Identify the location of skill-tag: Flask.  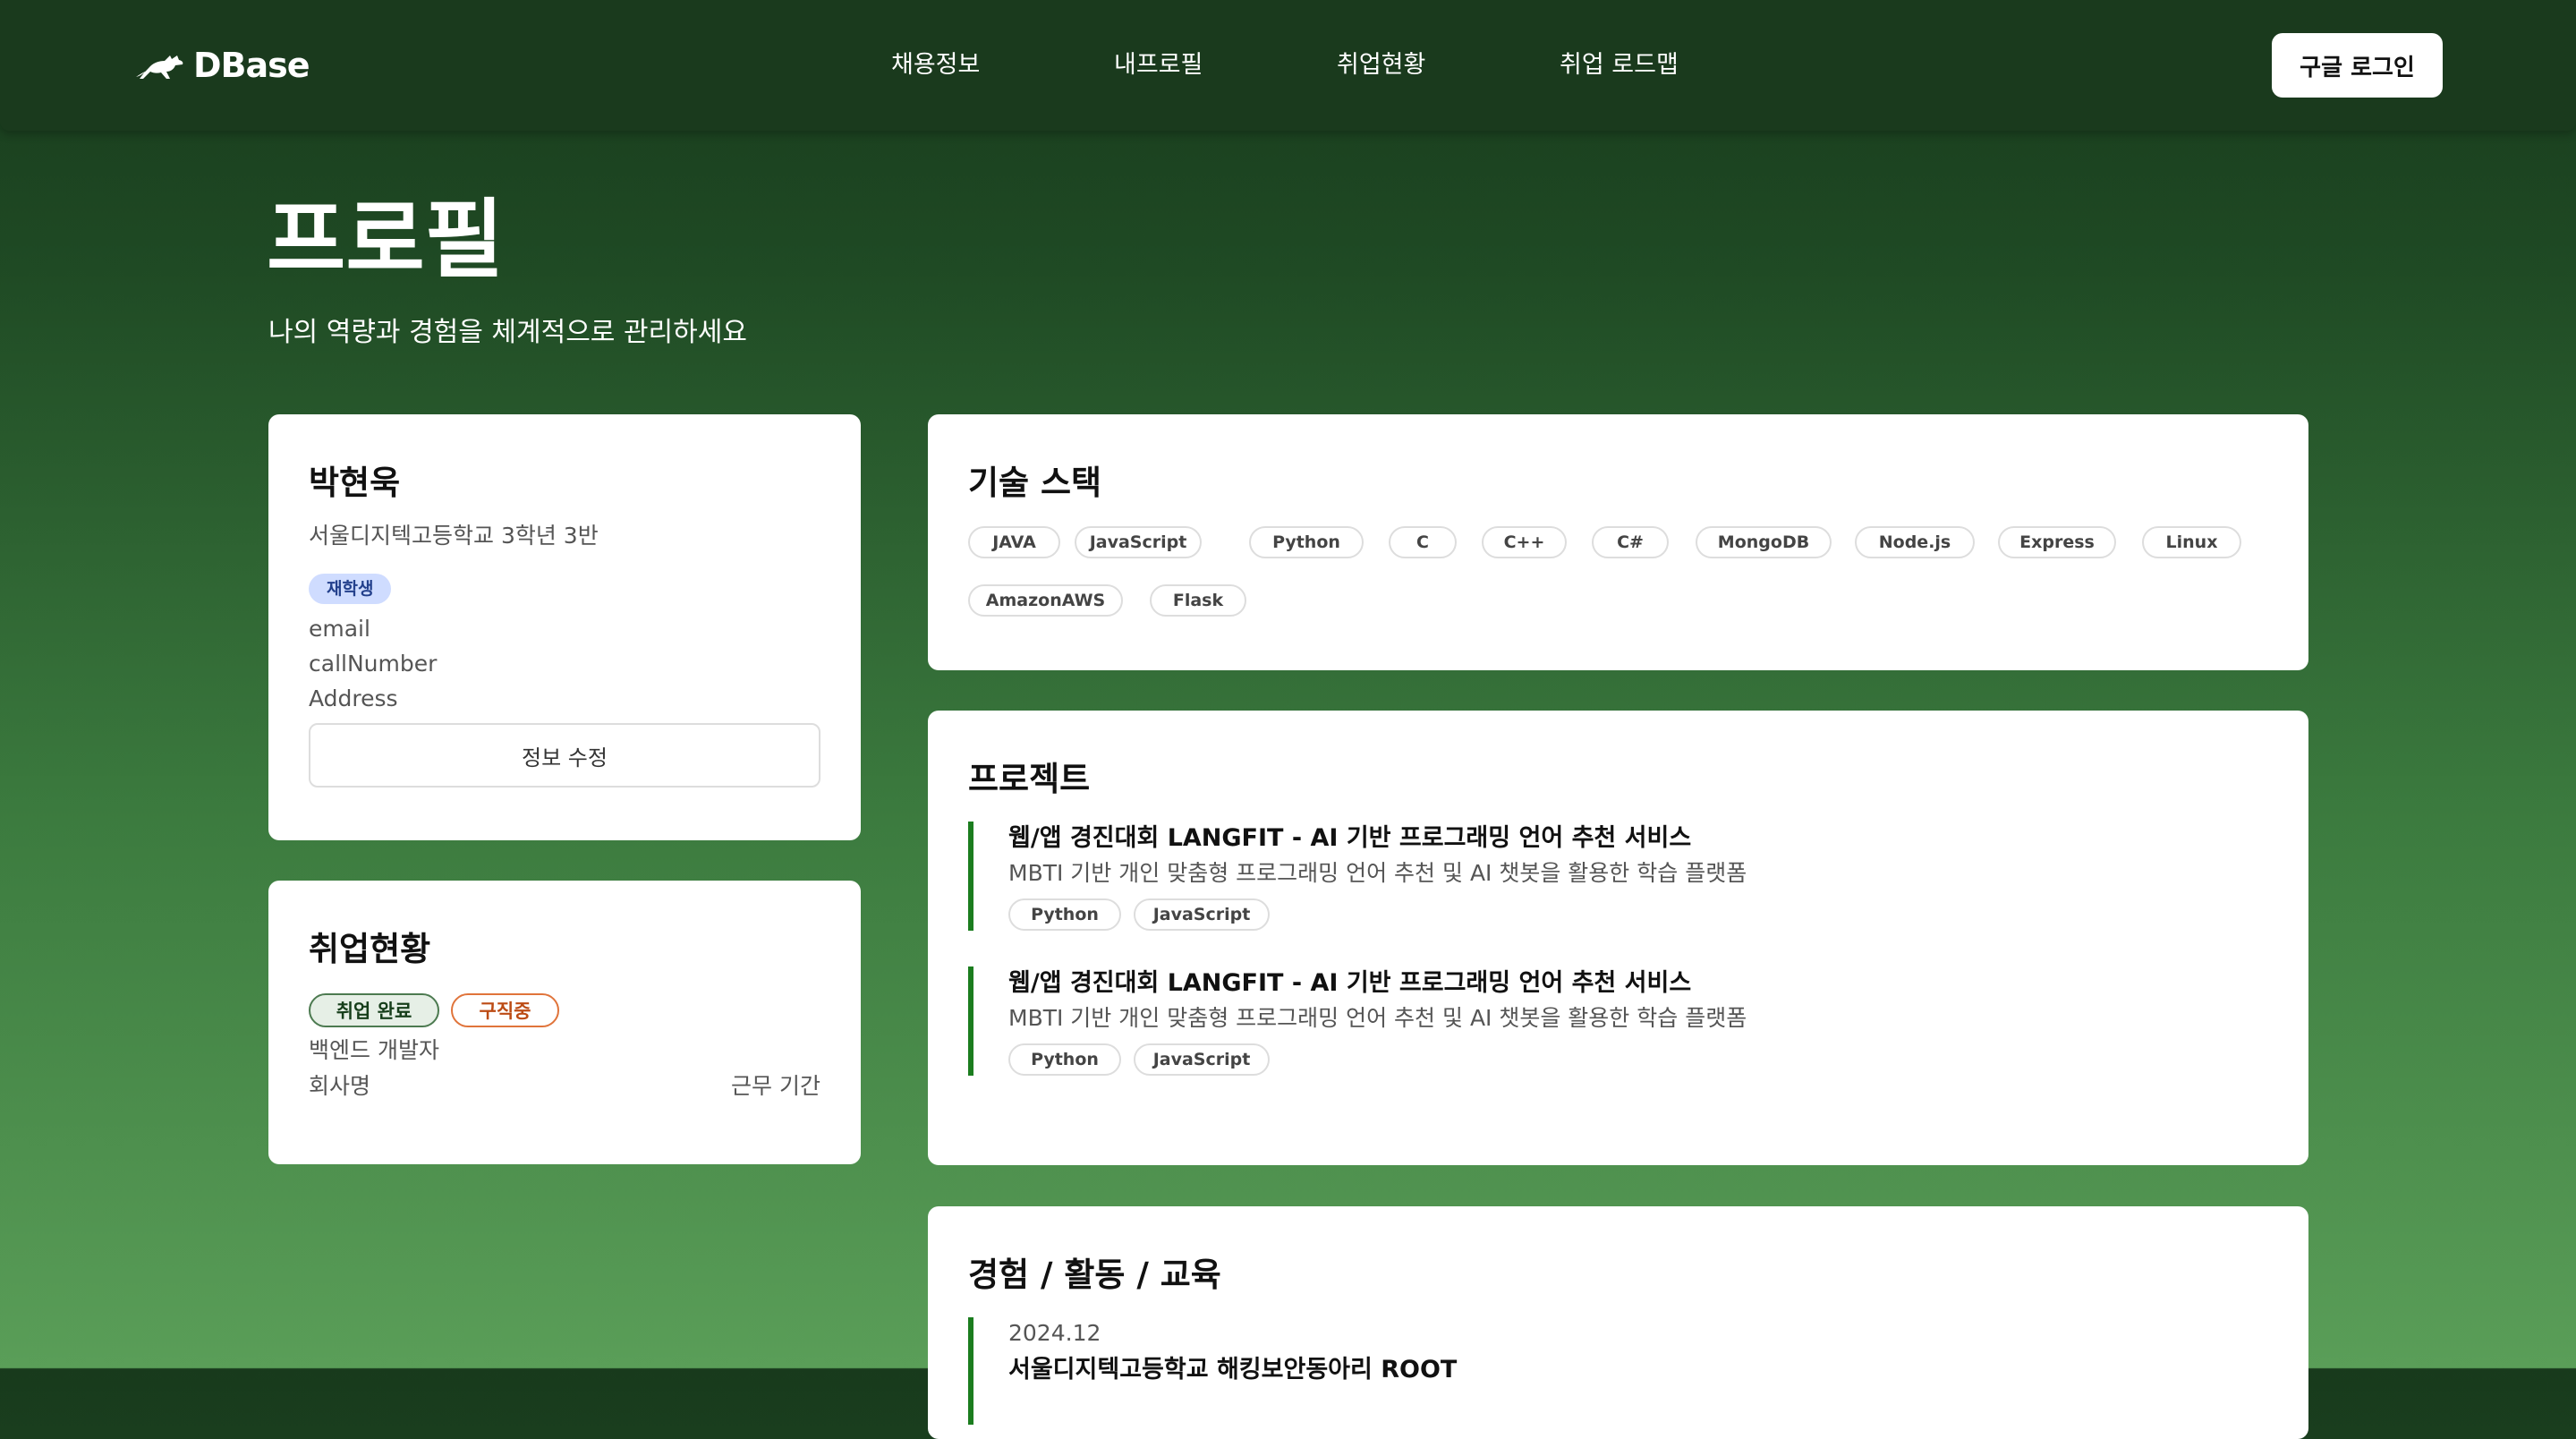
(1198, 600).